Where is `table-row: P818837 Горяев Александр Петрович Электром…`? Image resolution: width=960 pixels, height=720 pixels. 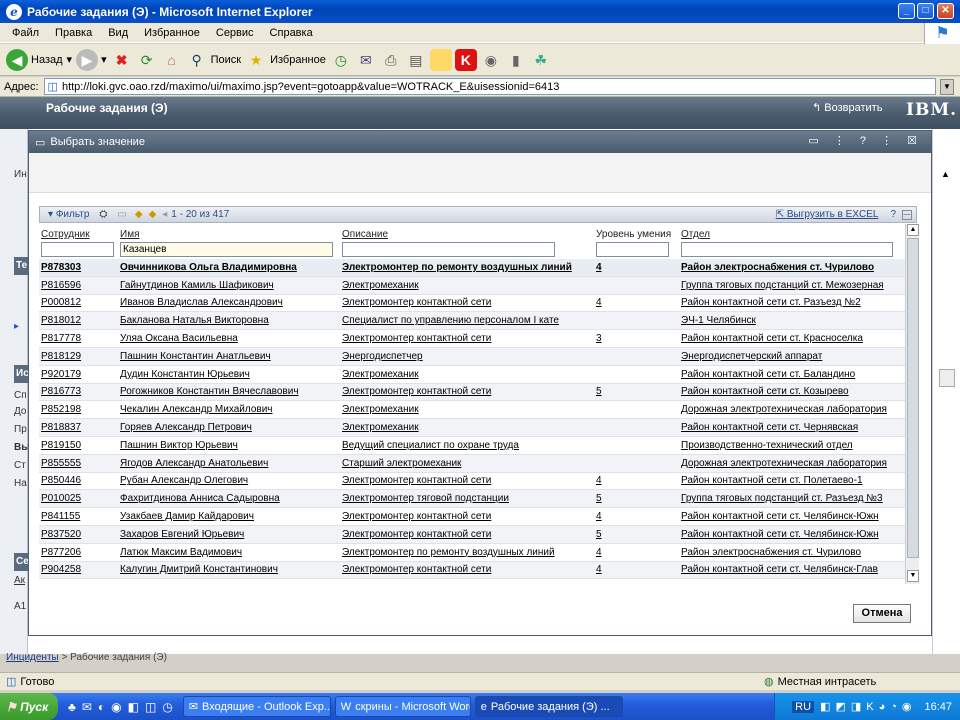
table-row: P818837 Горяев Александр Петрович Электром… is located at coordinates (472, 428).